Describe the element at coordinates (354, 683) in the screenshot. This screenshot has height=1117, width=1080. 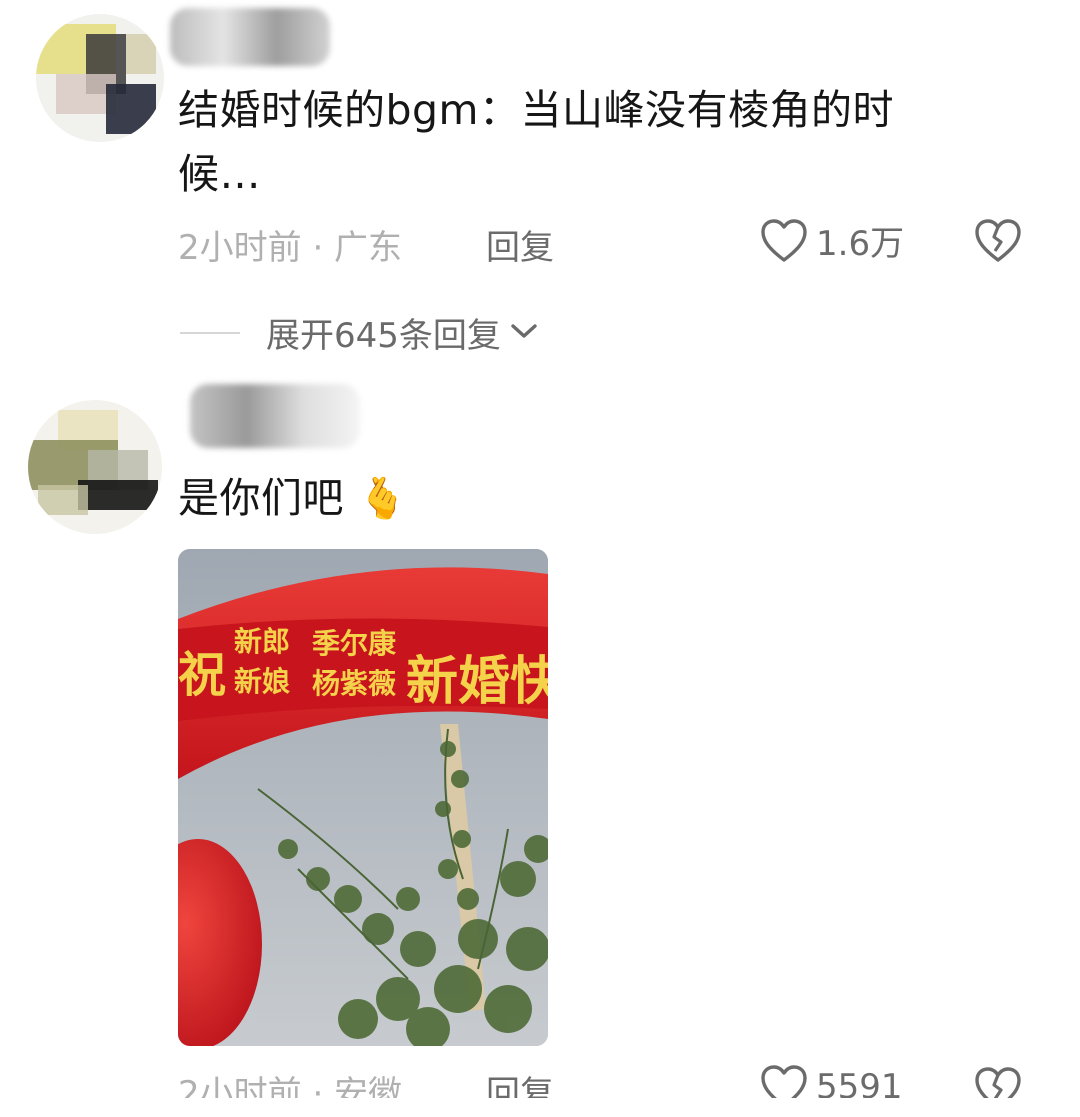
I see `banner-text: 杨紫薇` at that location.